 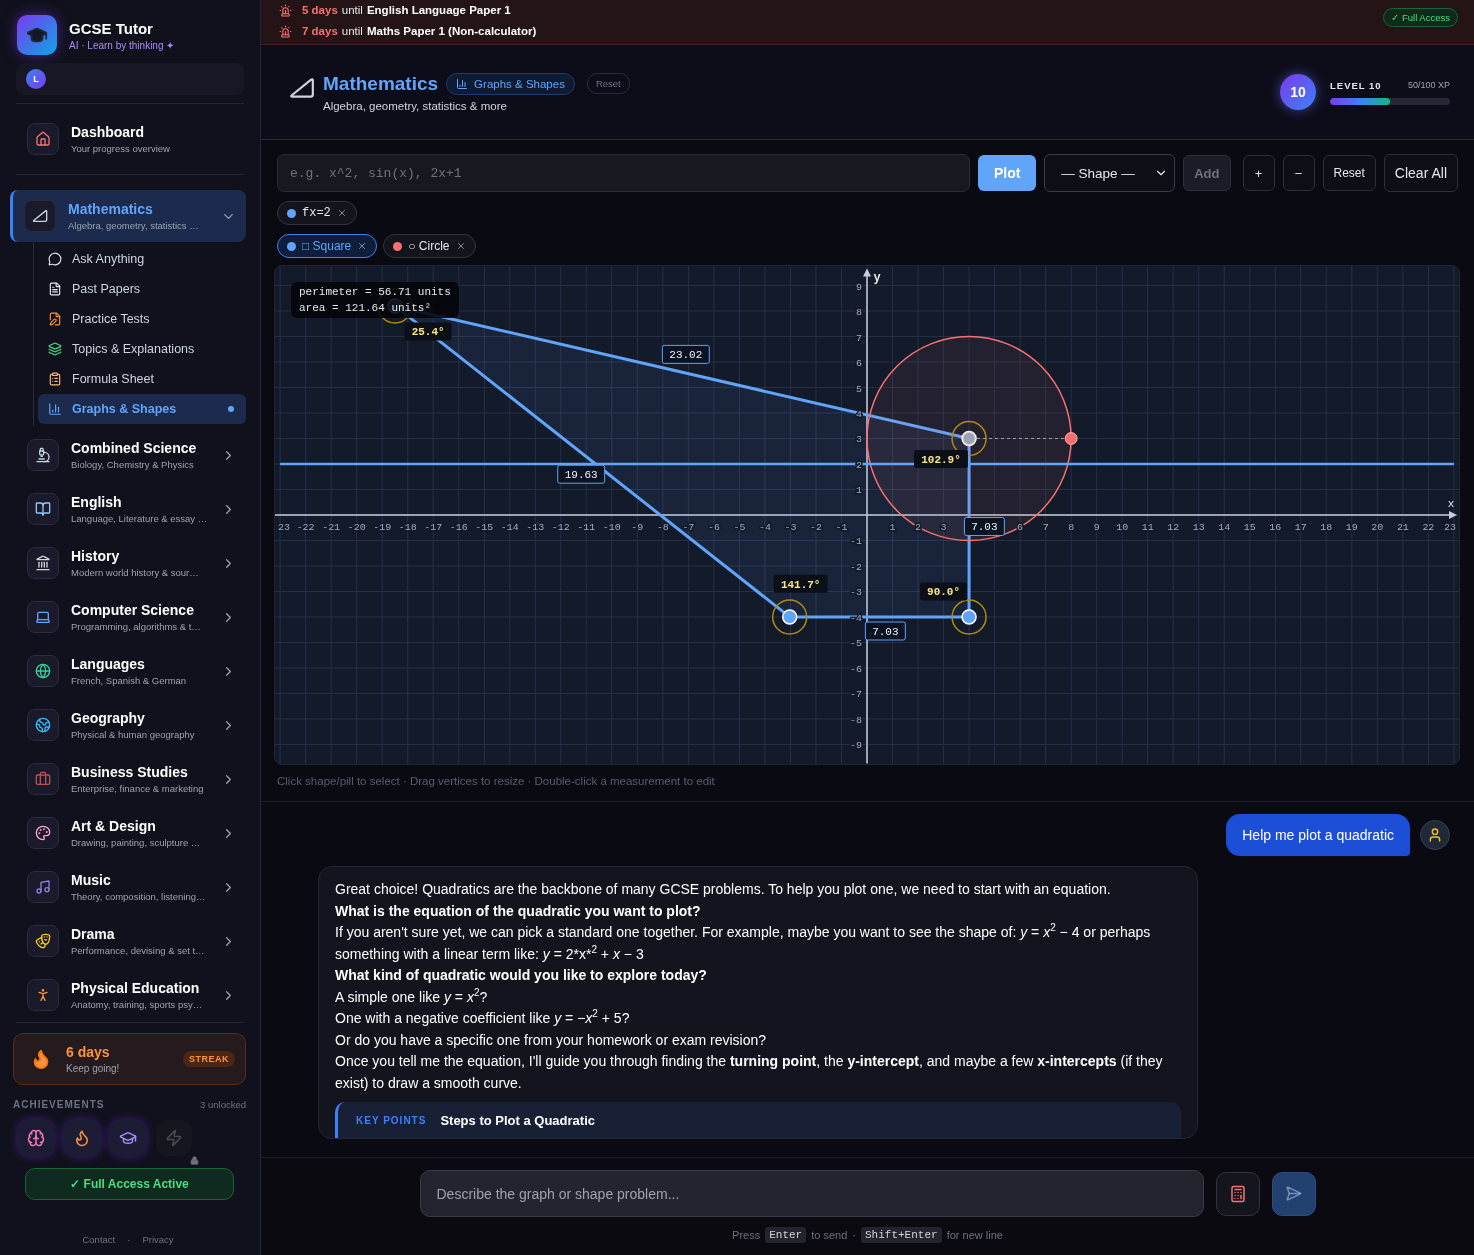 I want to click on nav-title: Geography, so click(x=108, y=718).